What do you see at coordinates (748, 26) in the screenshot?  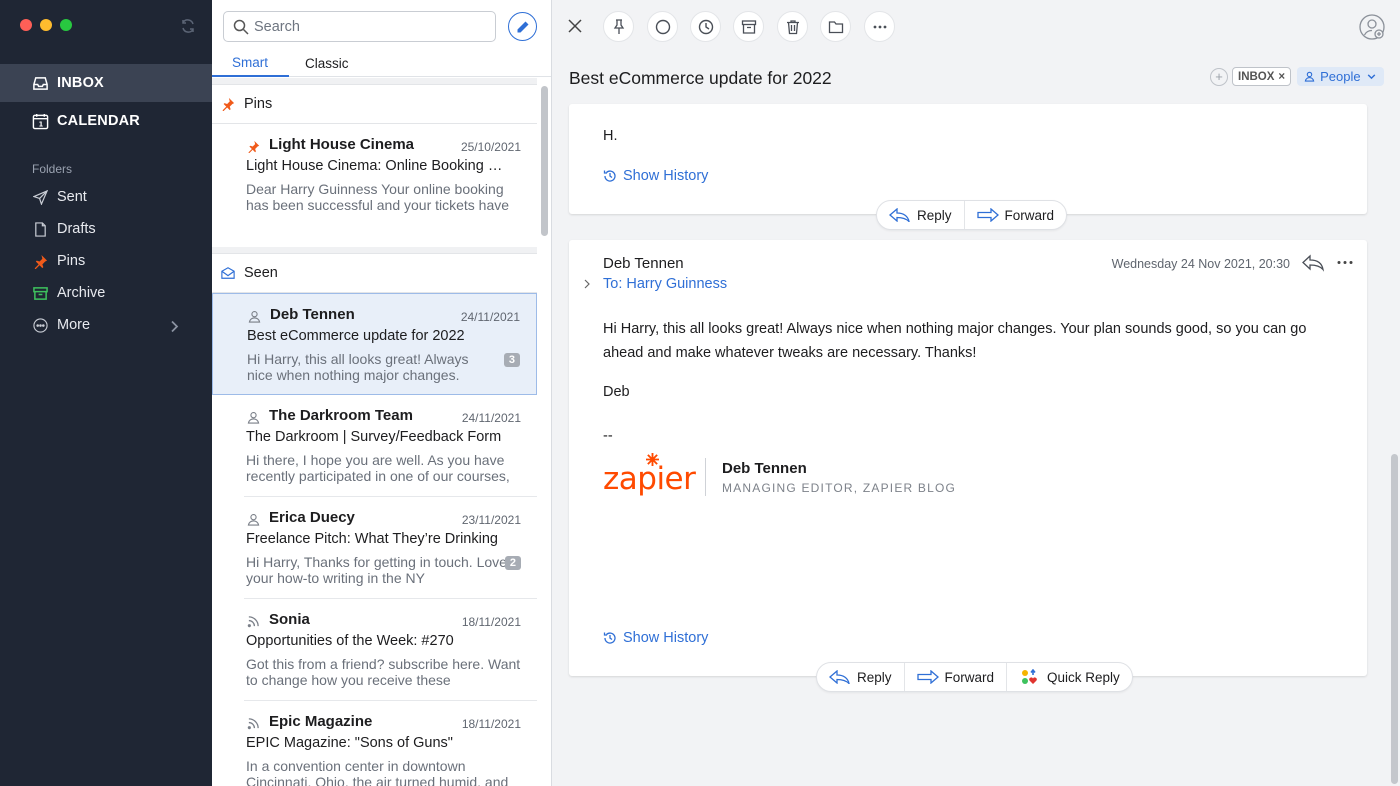 I see `archive-button` at bounding box center [748, 26].